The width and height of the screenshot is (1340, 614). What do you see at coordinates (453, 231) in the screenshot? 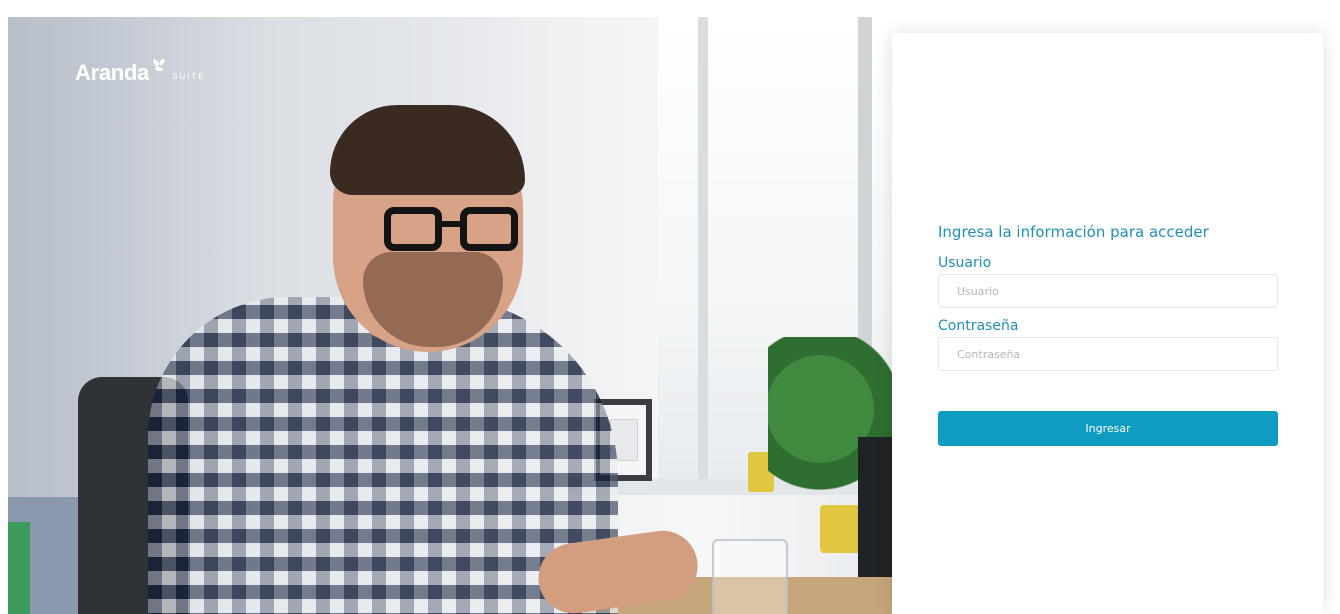
I see `glasses` at bounding box center [453, 231].